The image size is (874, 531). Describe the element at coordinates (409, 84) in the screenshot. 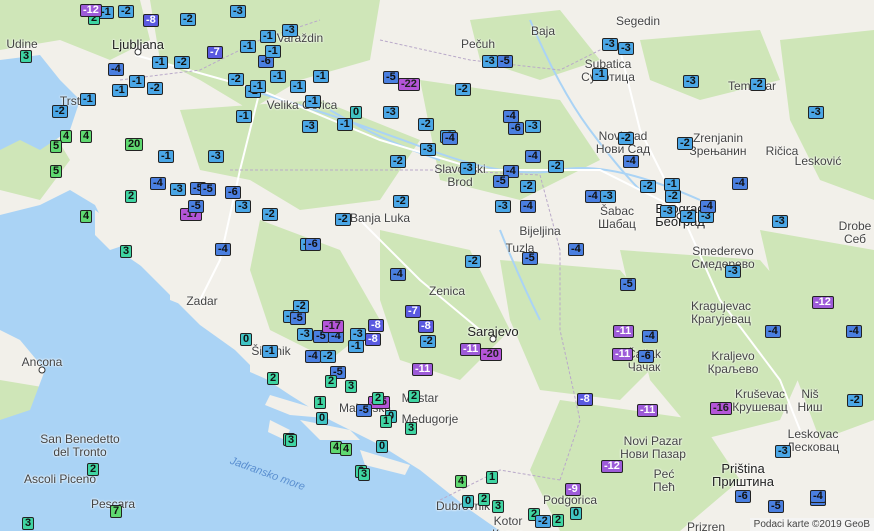

I see `temperature-marker: -22` at that location.